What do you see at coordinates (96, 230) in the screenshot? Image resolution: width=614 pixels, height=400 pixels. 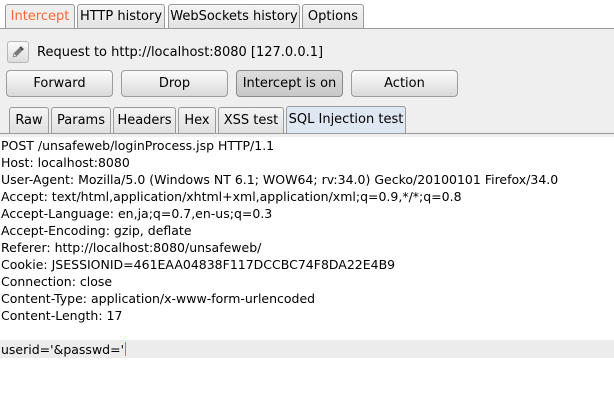 I see `header-accept-encoding: Accept-Encoding: gzip, deflate` at bounding box center [96, 230].